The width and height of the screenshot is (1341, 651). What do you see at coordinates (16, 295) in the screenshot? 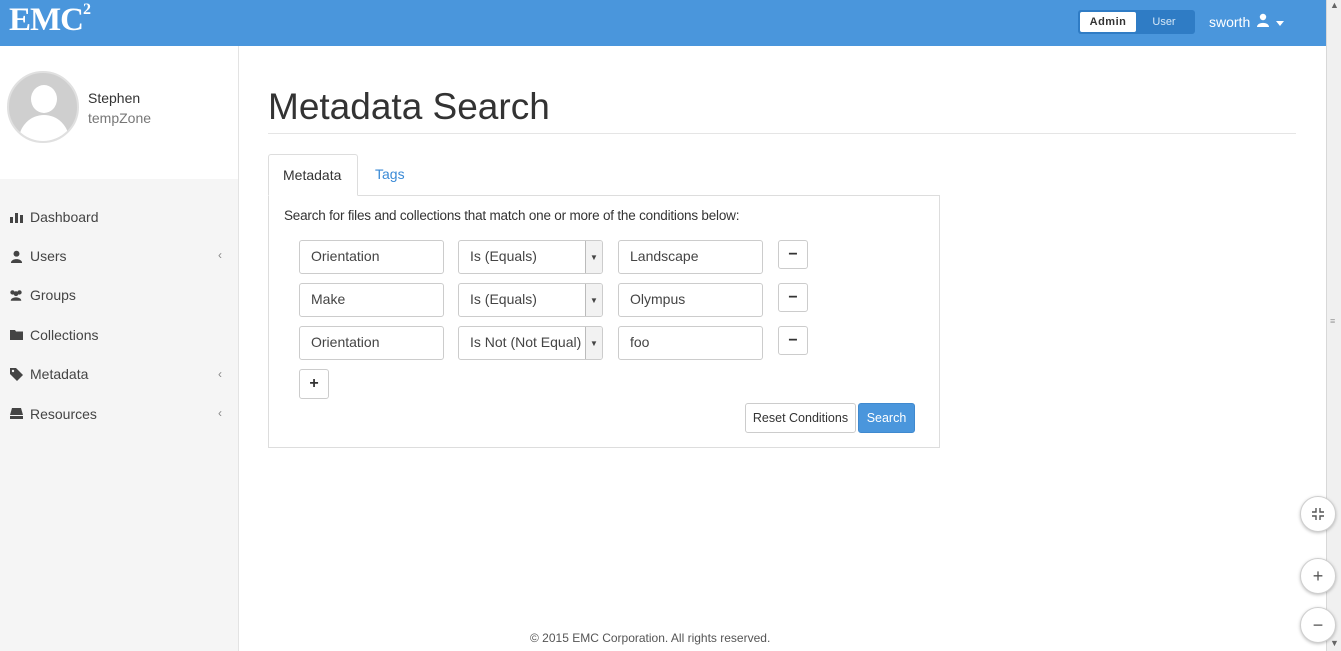
I see `group-icon` at bounding box center [16, 295].